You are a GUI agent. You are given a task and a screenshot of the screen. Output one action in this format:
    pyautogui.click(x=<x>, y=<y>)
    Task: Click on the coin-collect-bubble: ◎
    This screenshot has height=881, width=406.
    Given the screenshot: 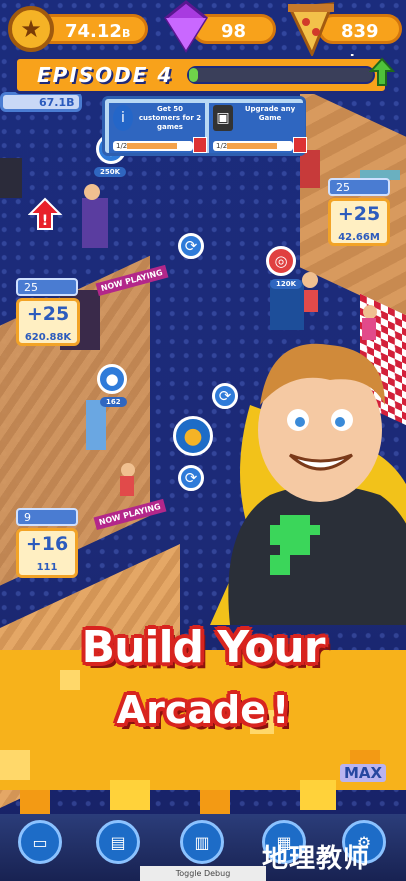 What is the action you would take?
    pyautogui.click(x=281, y=261)
    